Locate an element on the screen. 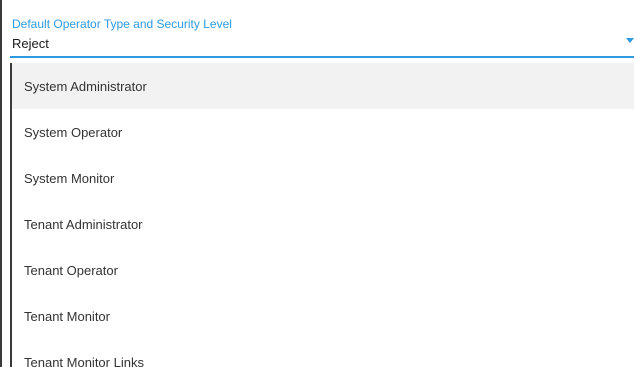 Image resolution: width=634 pixels, height=367 pixels. menu-item-system-administrator: System Administrator is located at coordinates (323, 86).